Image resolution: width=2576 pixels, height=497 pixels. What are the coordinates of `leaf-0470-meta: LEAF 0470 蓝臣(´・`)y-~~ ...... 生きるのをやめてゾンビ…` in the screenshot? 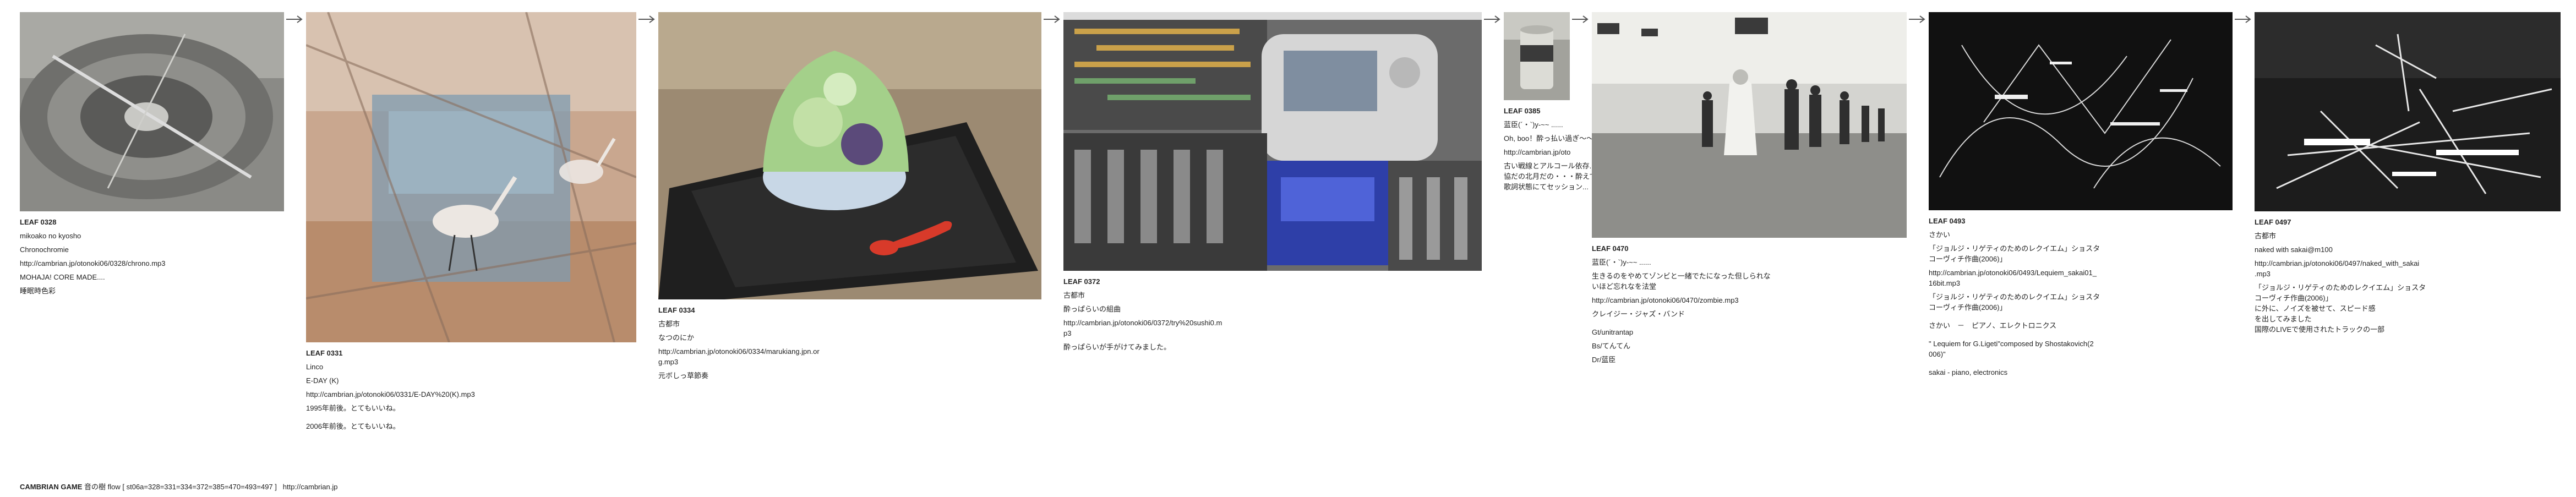 It's located at (1750, 304).